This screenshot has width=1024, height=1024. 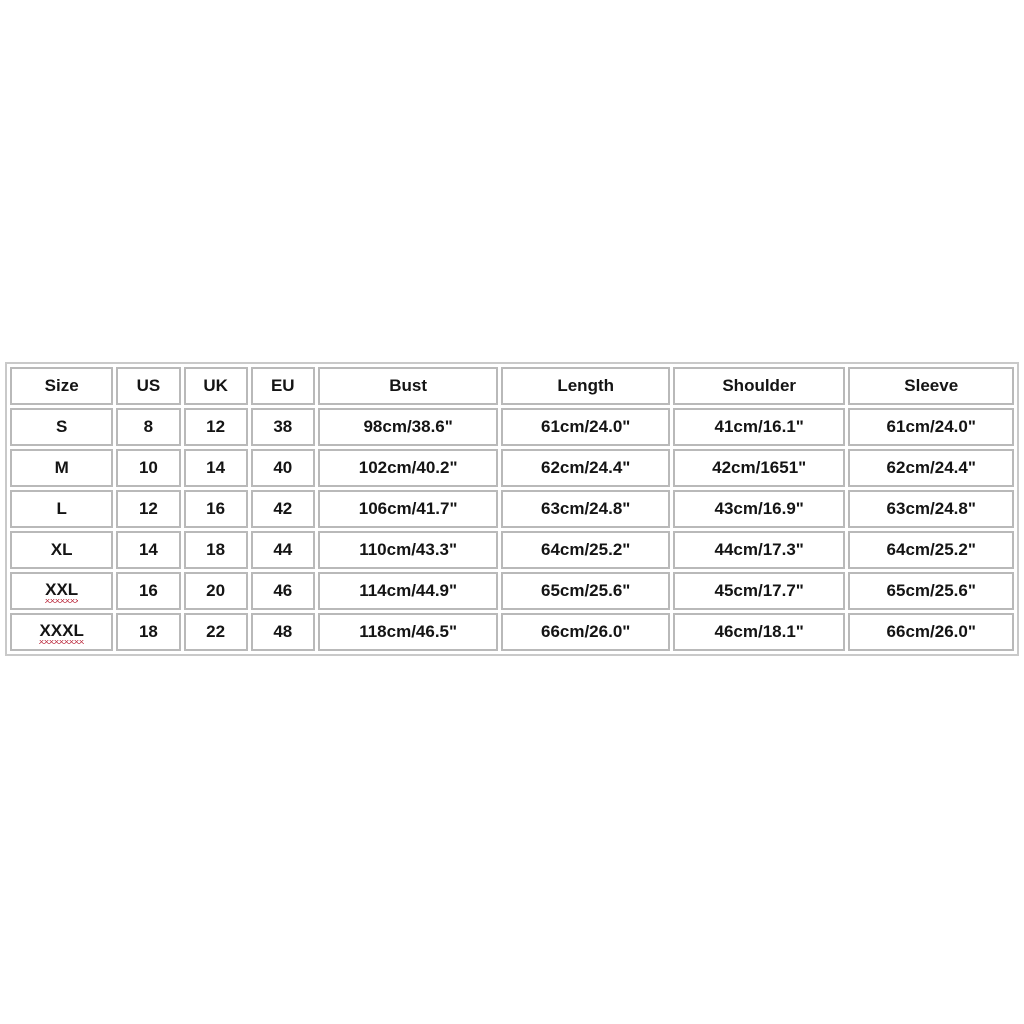 I want to click on cell-shoulder: 45cm/17.7", so click(x=759, y=591).